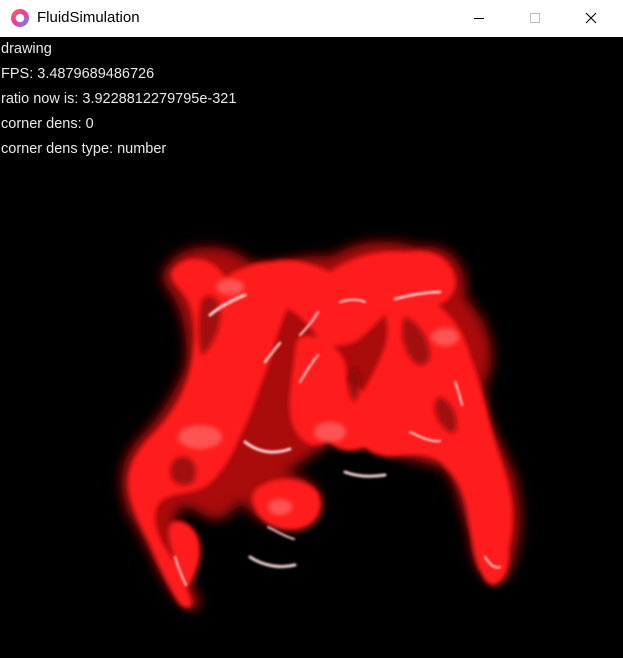 The image size is (623, 658). What do you see at coordinates (20, 18) in the screenshot?
I see `circle-logo-icon` at bounding box center [20, 18].